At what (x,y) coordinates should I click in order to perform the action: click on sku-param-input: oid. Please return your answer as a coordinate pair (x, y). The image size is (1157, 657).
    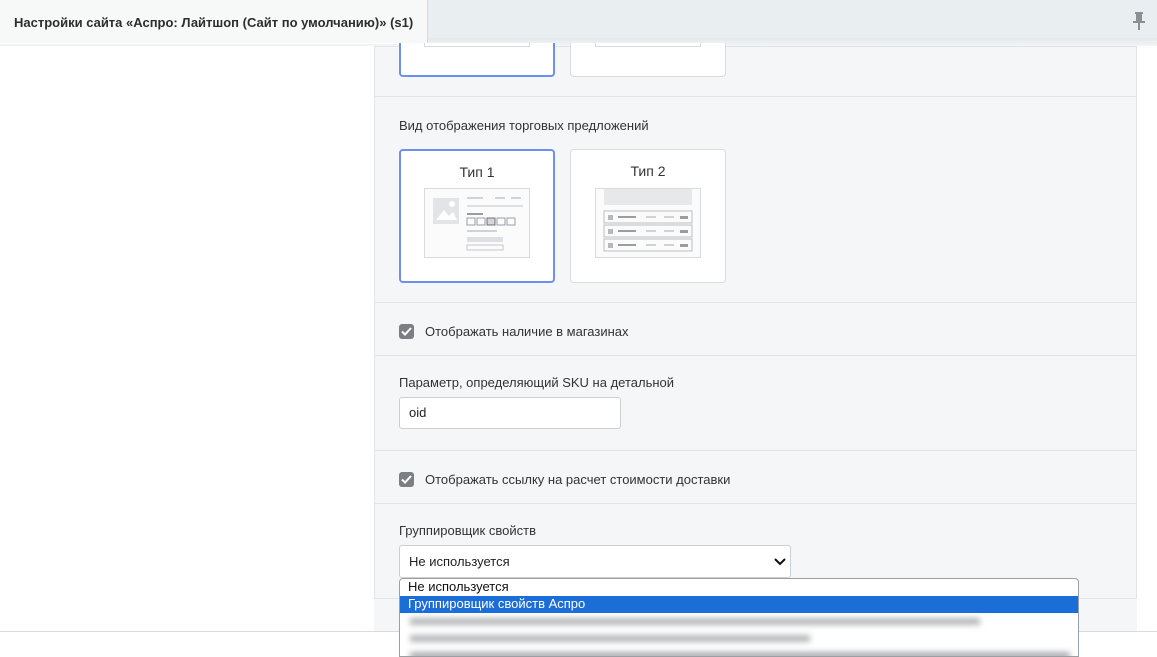
    Looking at the image, I should click on (510, 413).